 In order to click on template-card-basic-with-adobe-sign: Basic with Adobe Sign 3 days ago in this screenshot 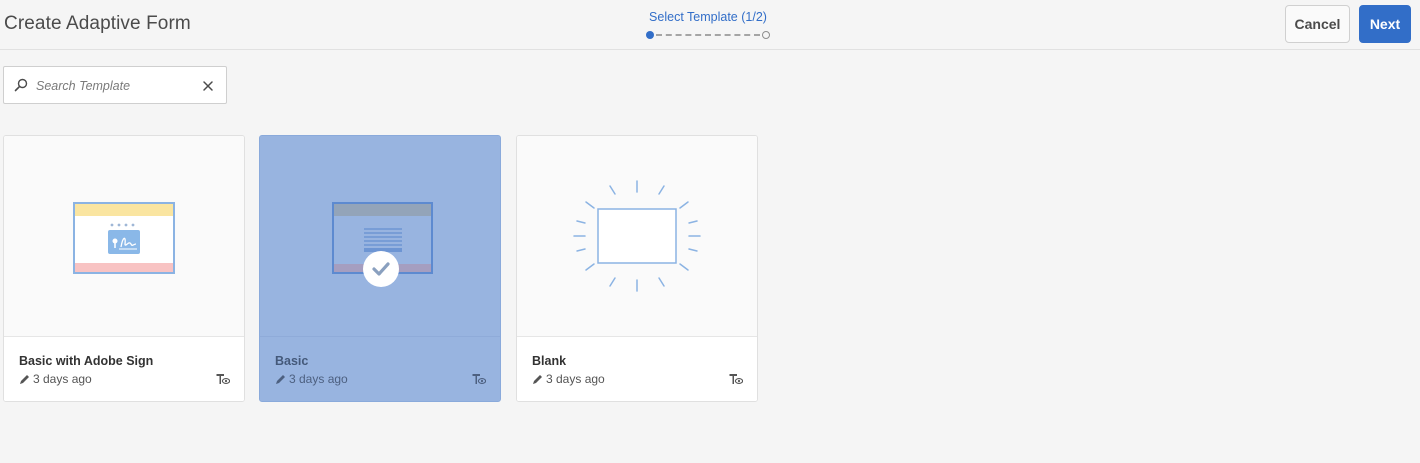, I will do `click(124, 268)`.